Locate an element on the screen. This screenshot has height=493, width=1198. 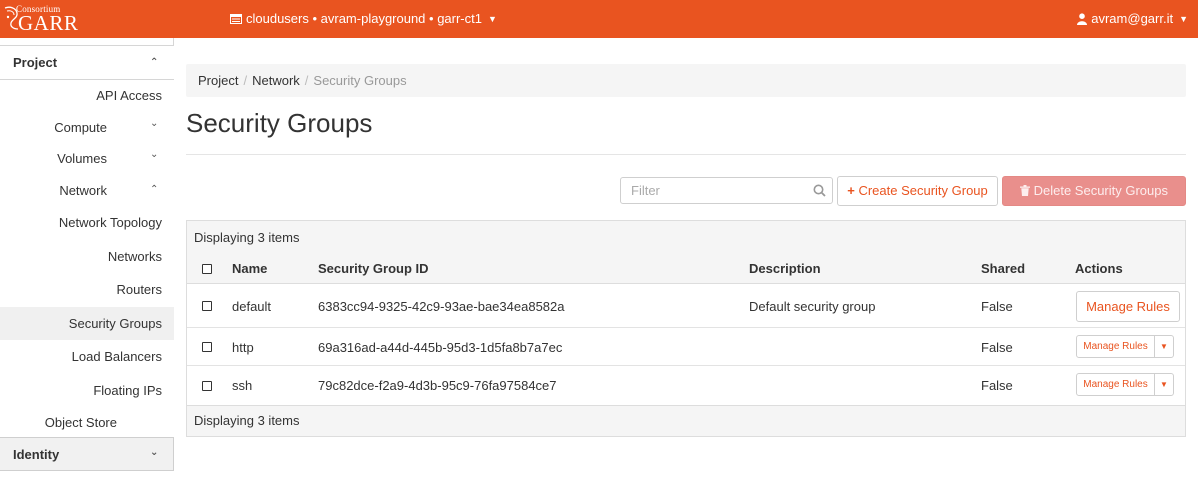
sidebar-item-api-access: API Access is located at coordinates (87, 95).